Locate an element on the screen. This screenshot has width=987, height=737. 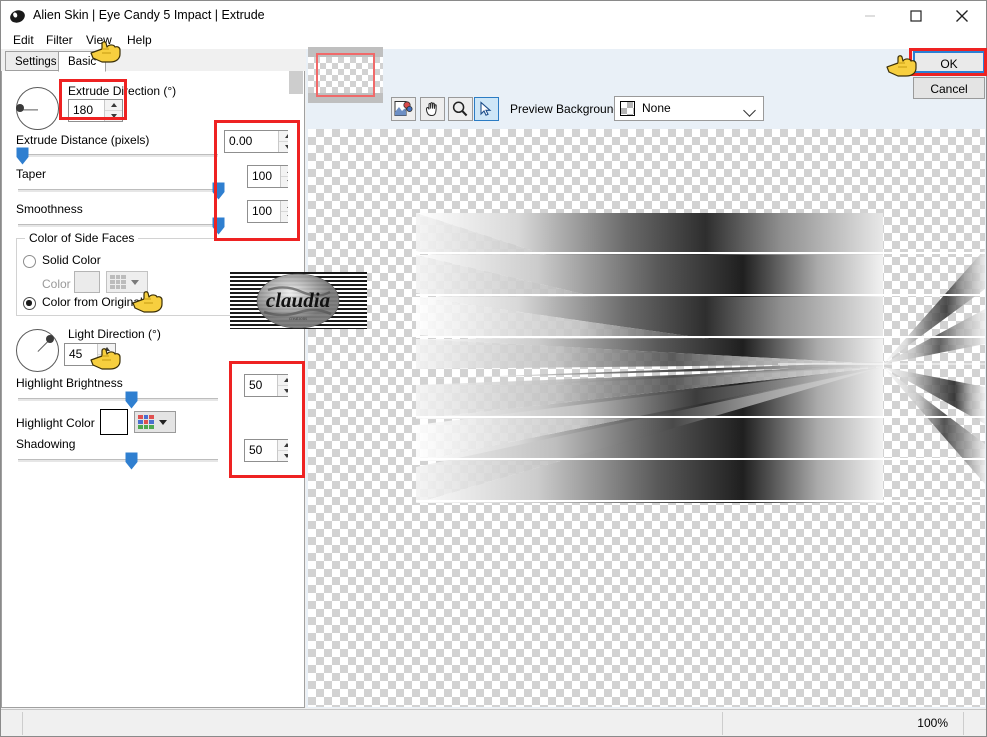
radio-solid-color is located at coordinates (29, 261).